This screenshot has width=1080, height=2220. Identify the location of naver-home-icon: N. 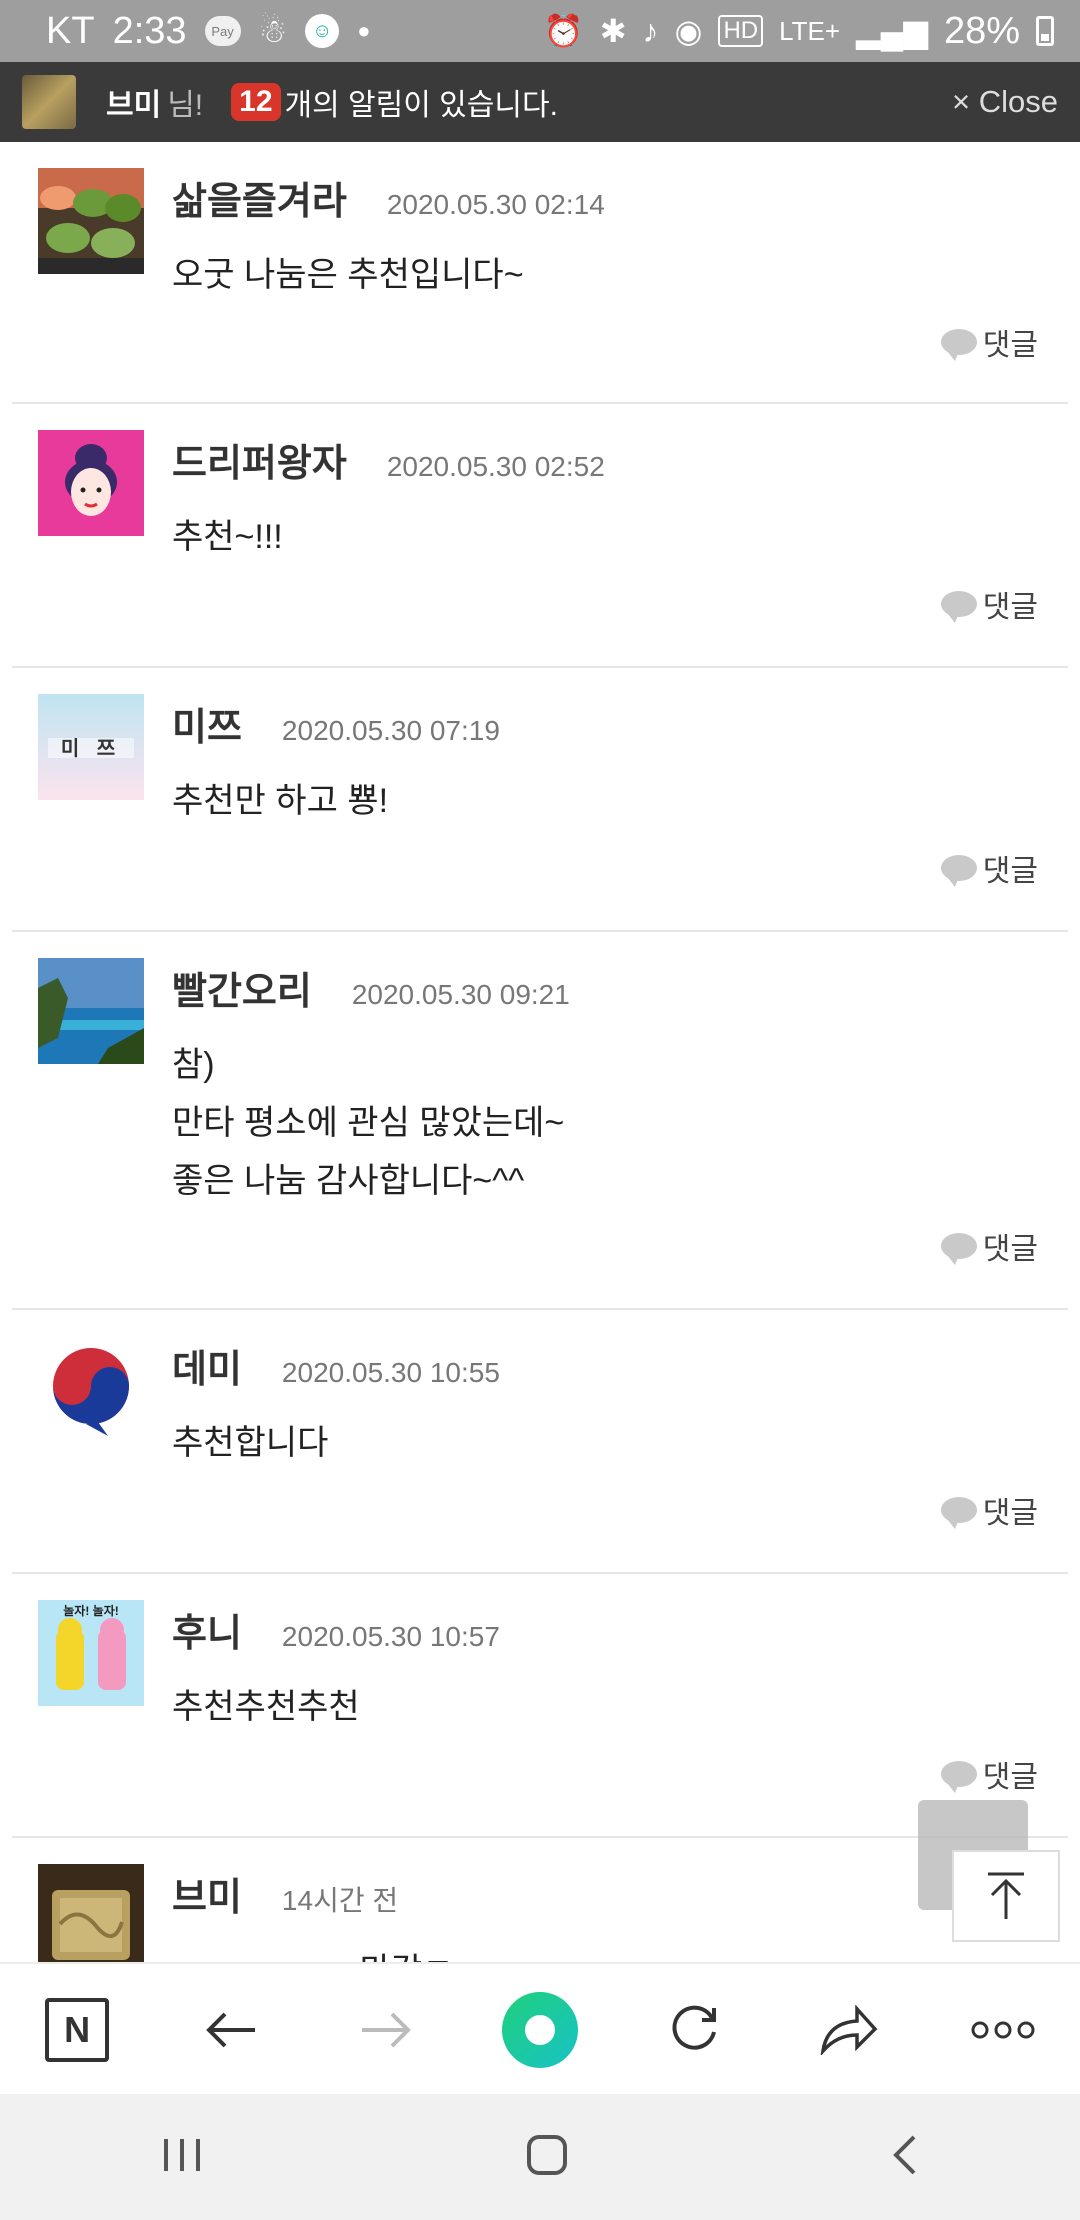
(77, 2030).